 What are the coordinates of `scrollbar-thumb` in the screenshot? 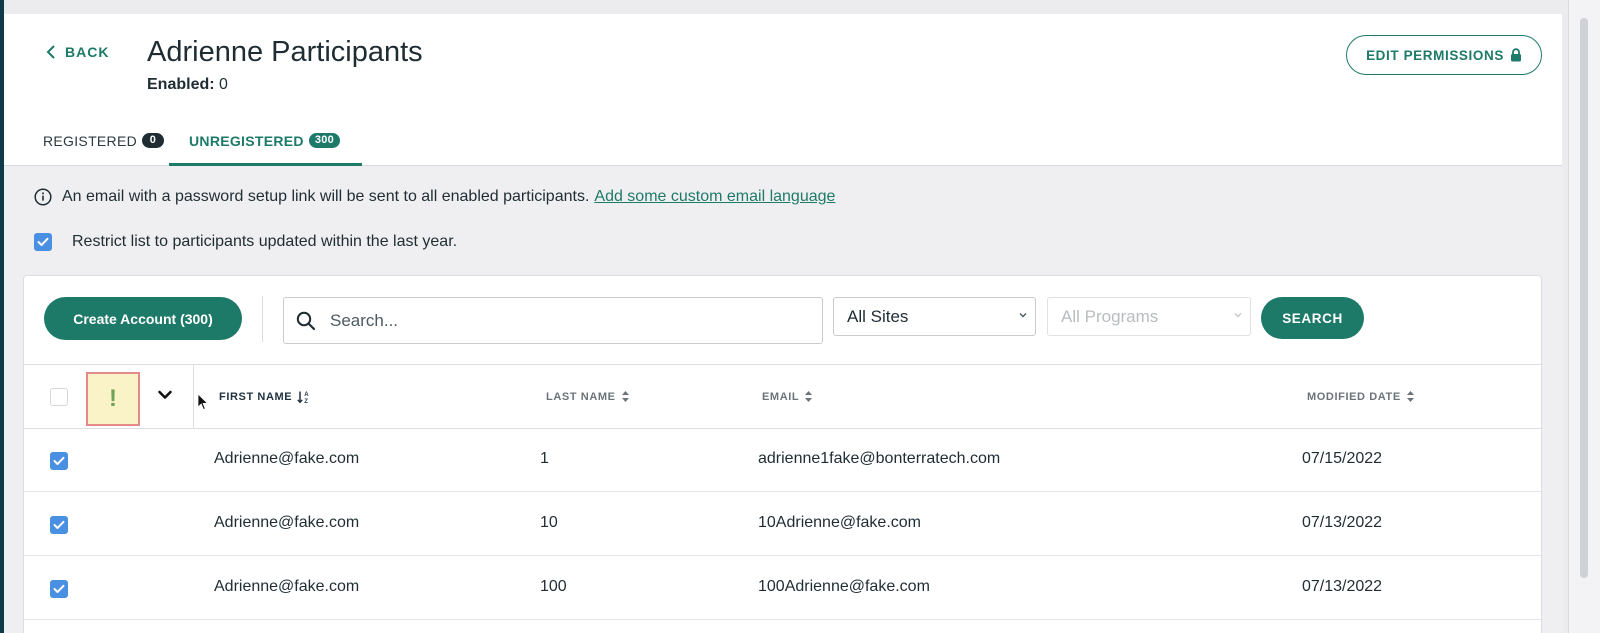 It's located at (1584, 298).